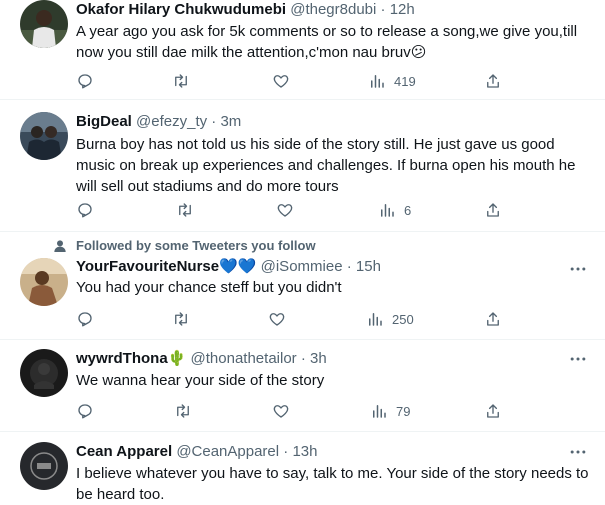  Describe the element at coordinates (181, 9) in the screenshot. I see `author-name: Okafor Hilary Chukwudumebi` at that location.